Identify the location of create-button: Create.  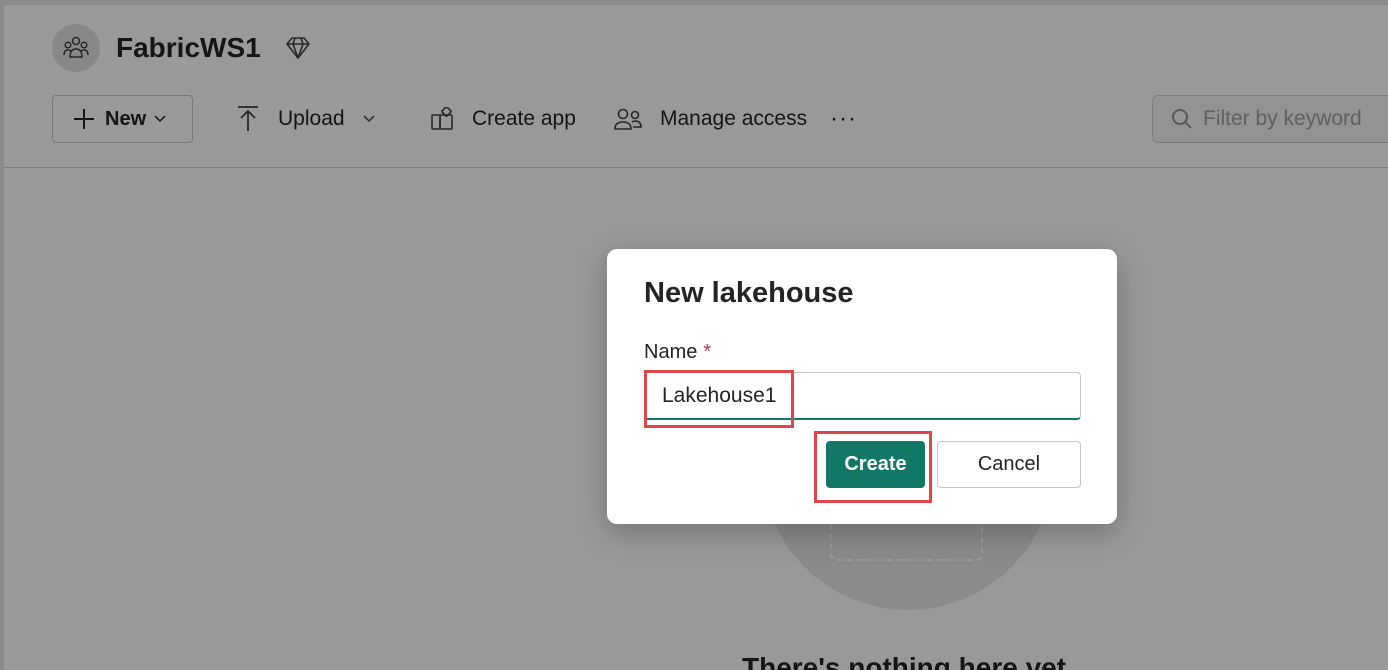
(875, 464).